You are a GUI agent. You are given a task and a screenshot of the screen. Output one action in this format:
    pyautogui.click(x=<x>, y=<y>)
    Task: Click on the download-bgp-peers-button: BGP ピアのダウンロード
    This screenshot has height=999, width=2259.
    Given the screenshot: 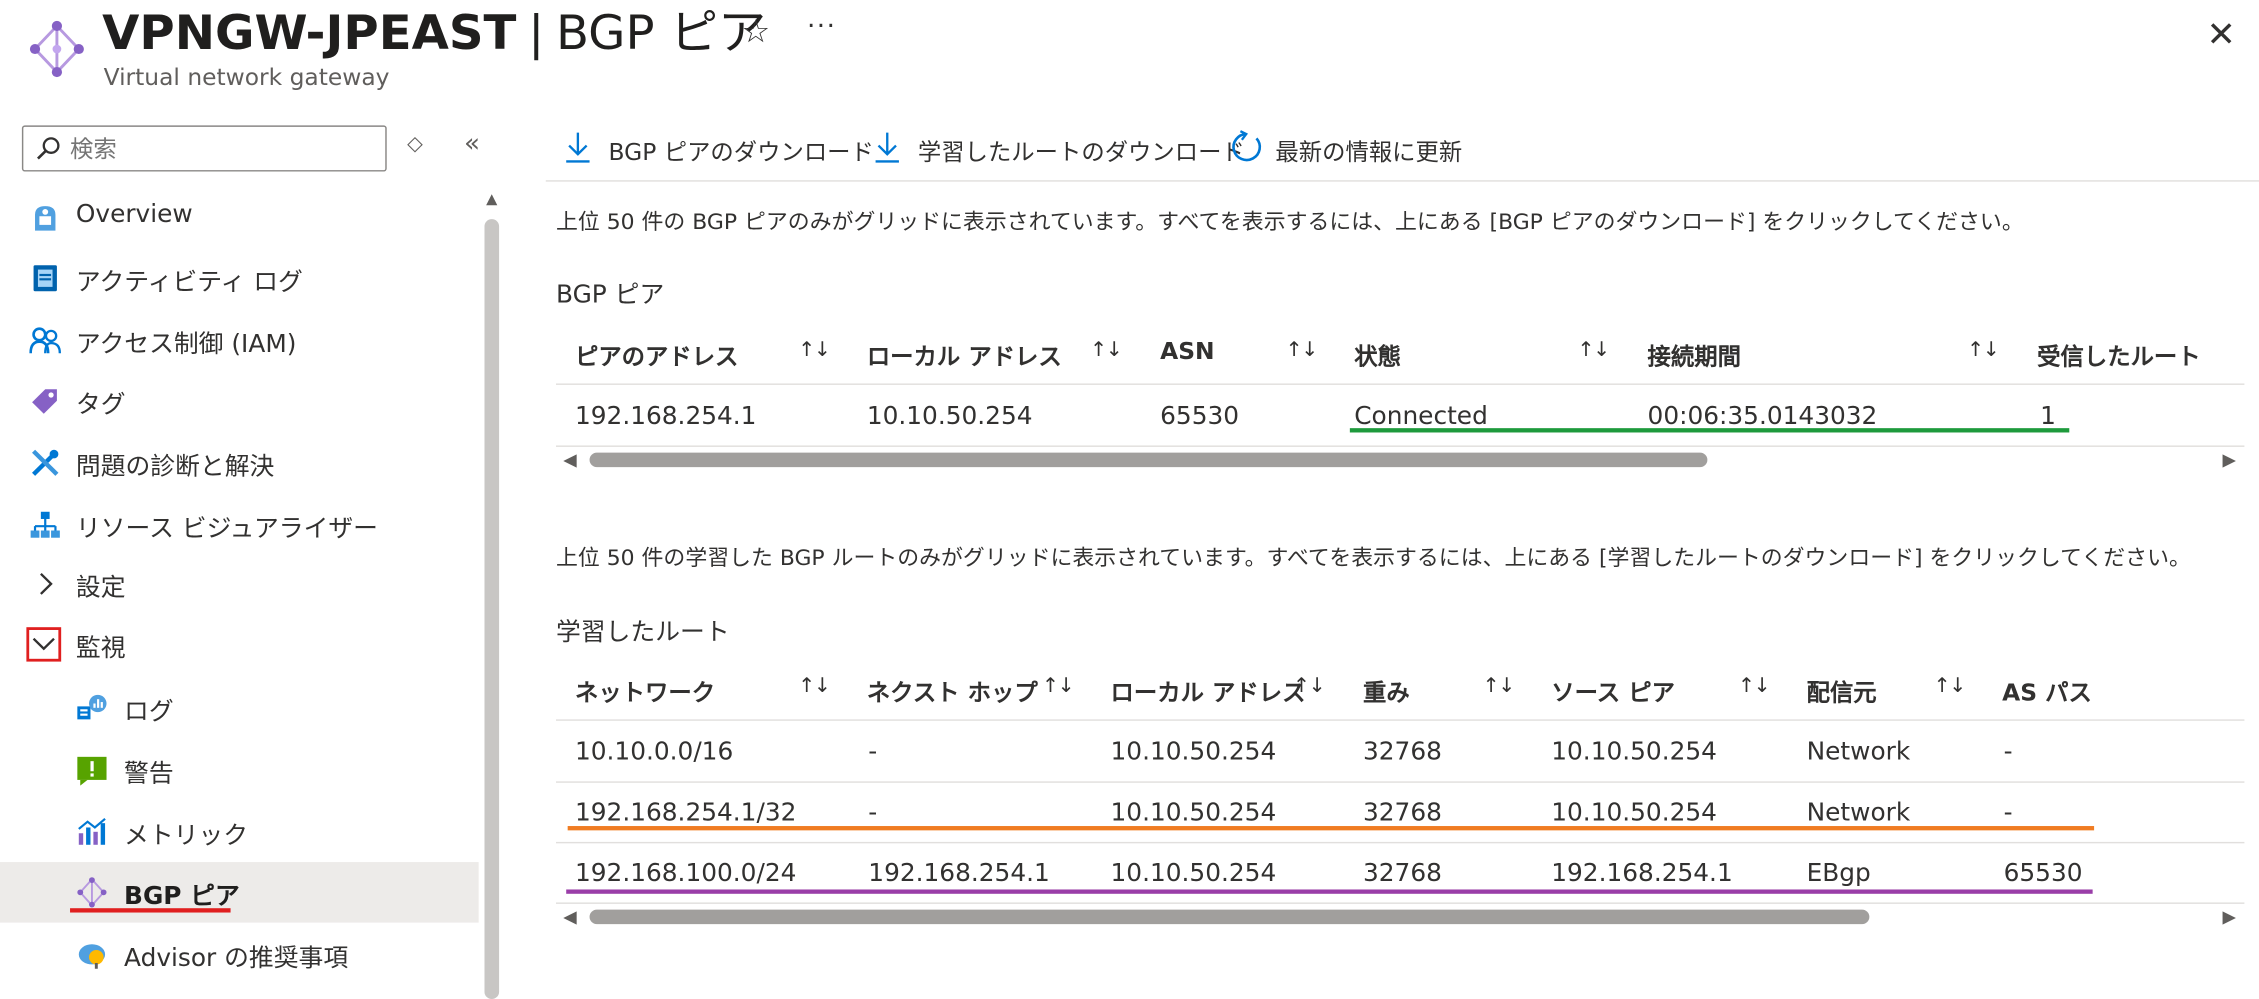 What is the action you would take?
    pyautogui.click(x=718, y=148)
    